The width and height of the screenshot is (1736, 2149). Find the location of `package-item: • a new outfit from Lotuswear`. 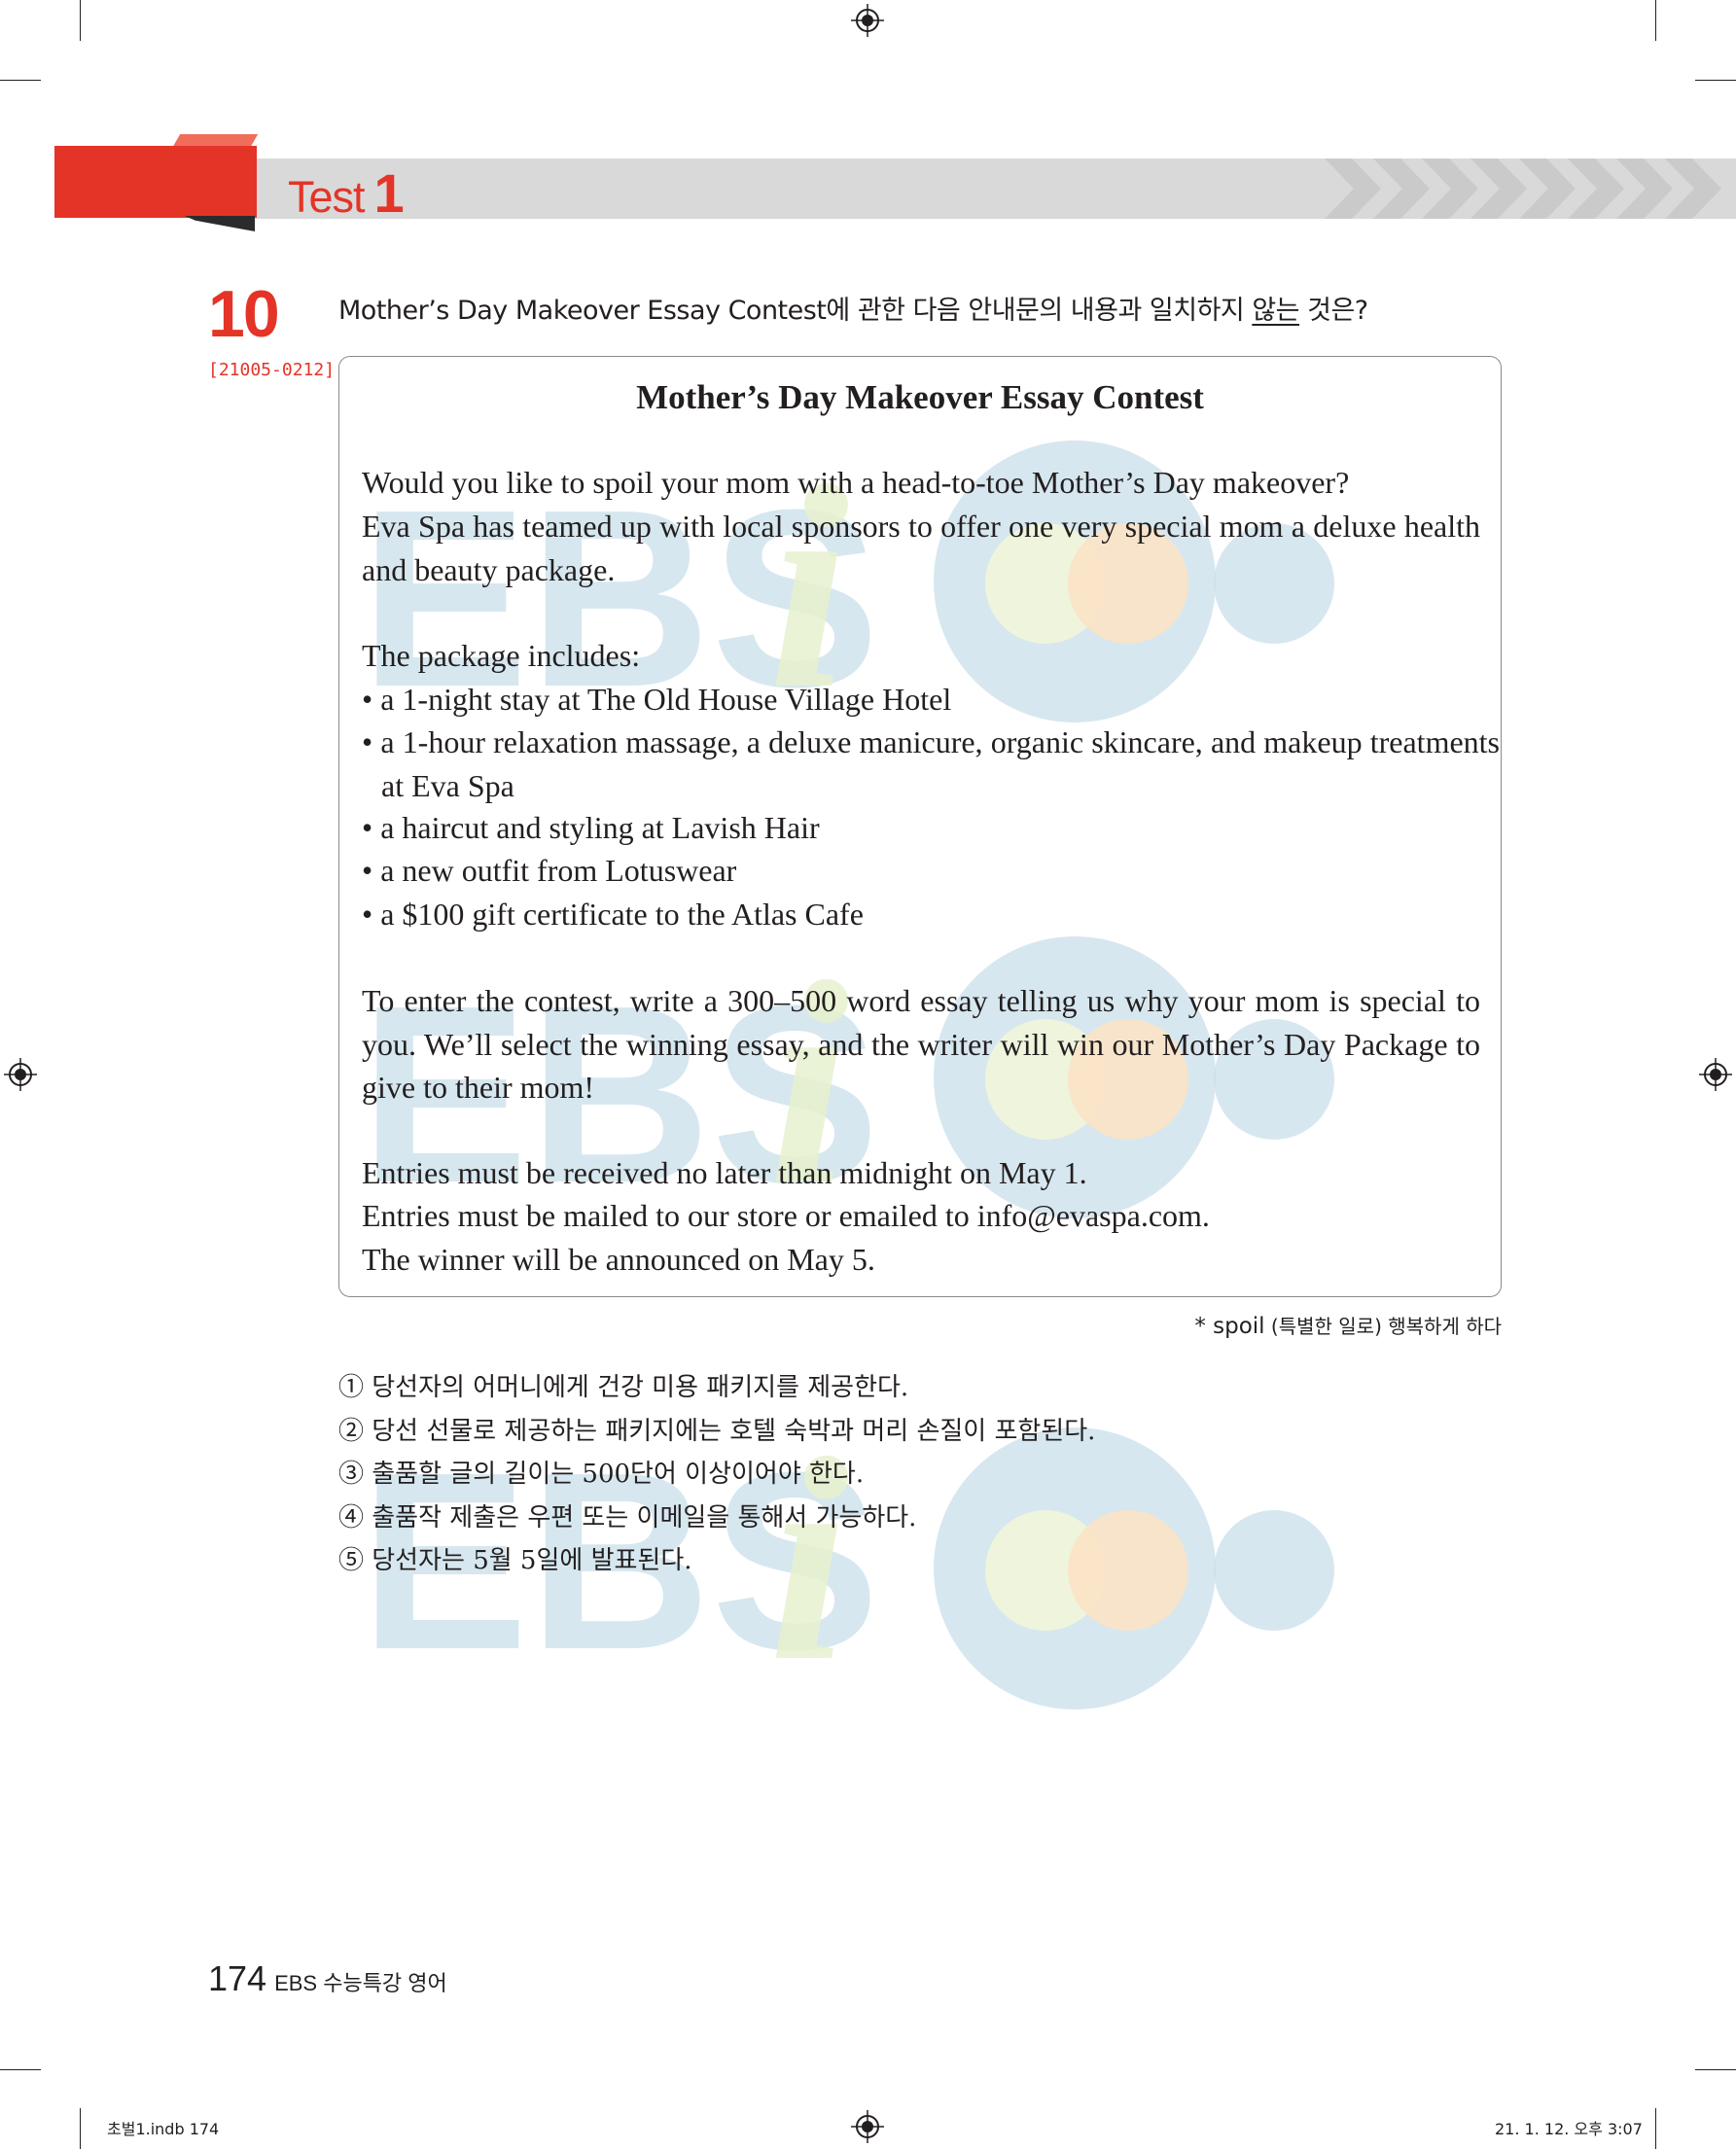

package-item: • a new outfit from Lotuswear is located at coordinates (549, 870).